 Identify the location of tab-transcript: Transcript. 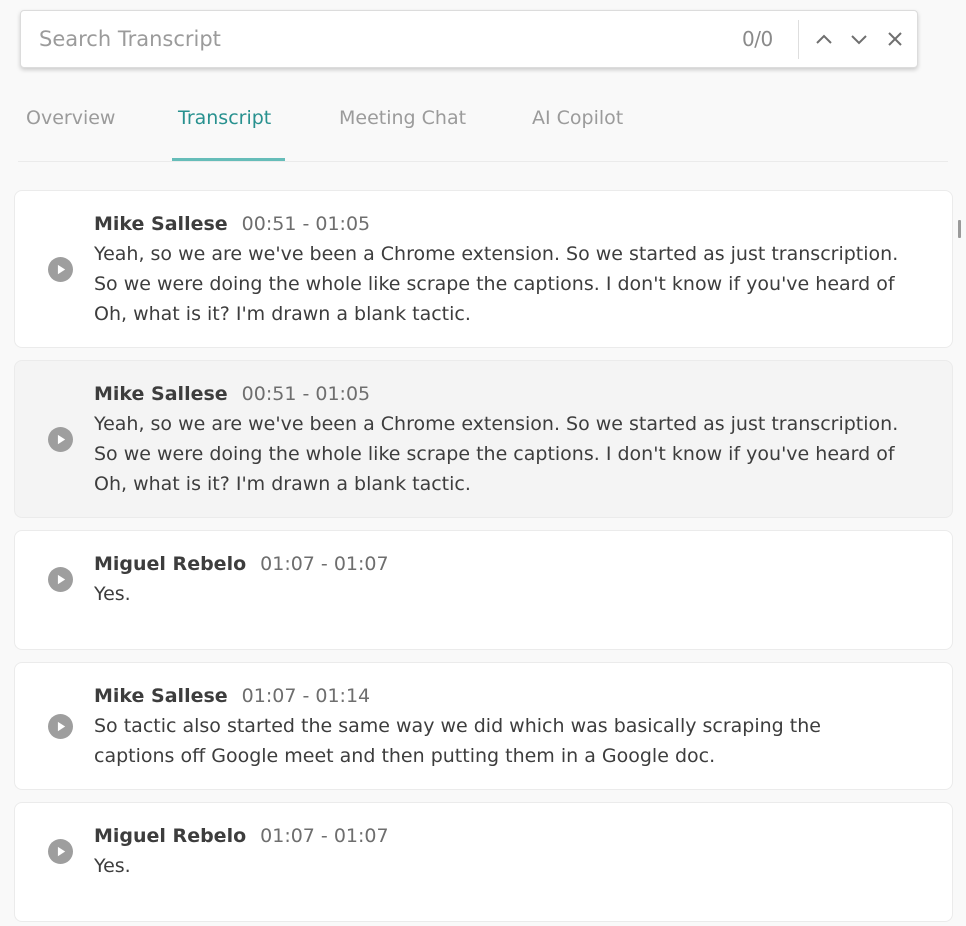
(224, 125).